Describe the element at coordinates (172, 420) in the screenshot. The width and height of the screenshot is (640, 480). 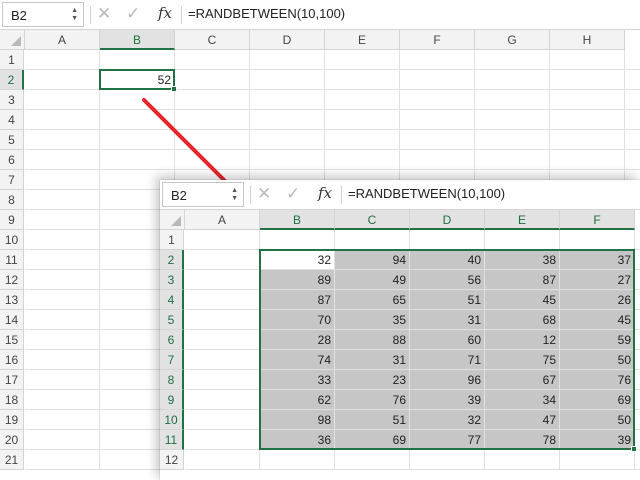
I see `inset-row-header-10: 10` at that location.